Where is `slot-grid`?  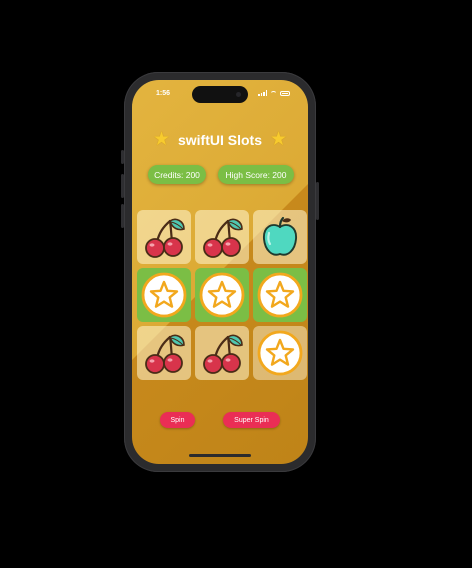
slot-grid is located at coordinates (222, 295).